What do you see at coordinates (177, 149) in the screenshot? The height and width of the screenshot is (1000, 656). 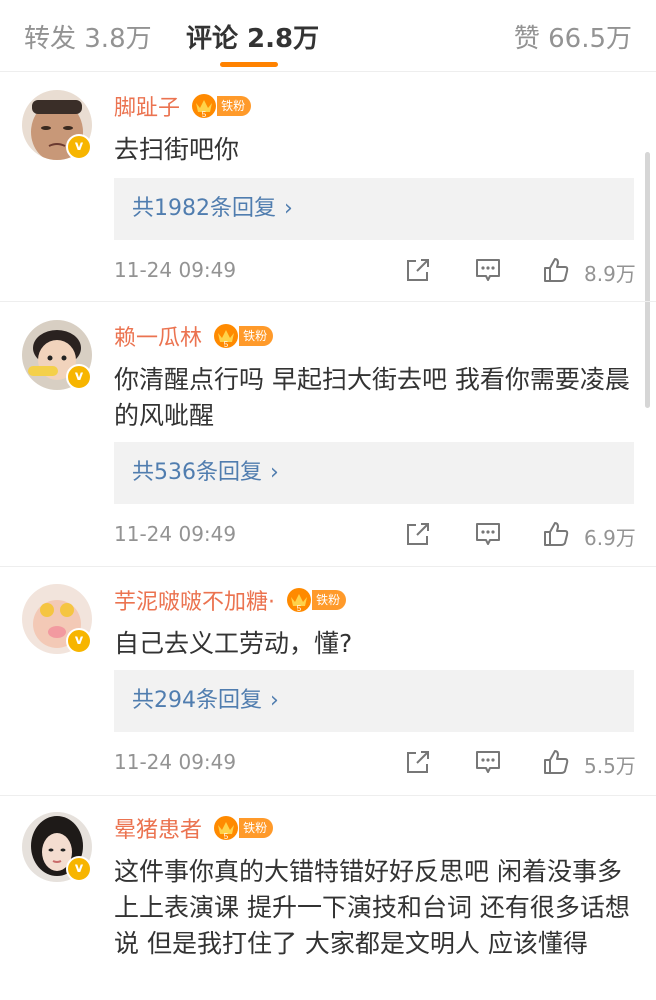 I see `comment-text: 去扫街吧你` at bounding box center [177, 149].